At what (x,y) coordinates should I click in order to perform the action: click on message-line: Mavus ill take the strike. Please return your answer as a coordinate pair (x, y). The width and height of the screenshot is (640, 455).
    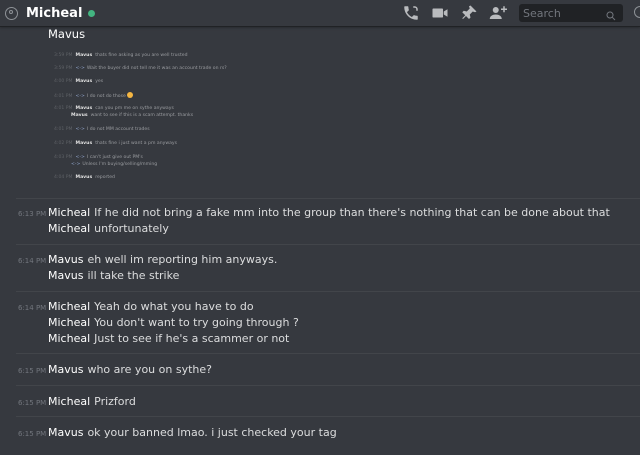
    Looking at the image, I should click on (113, 276).